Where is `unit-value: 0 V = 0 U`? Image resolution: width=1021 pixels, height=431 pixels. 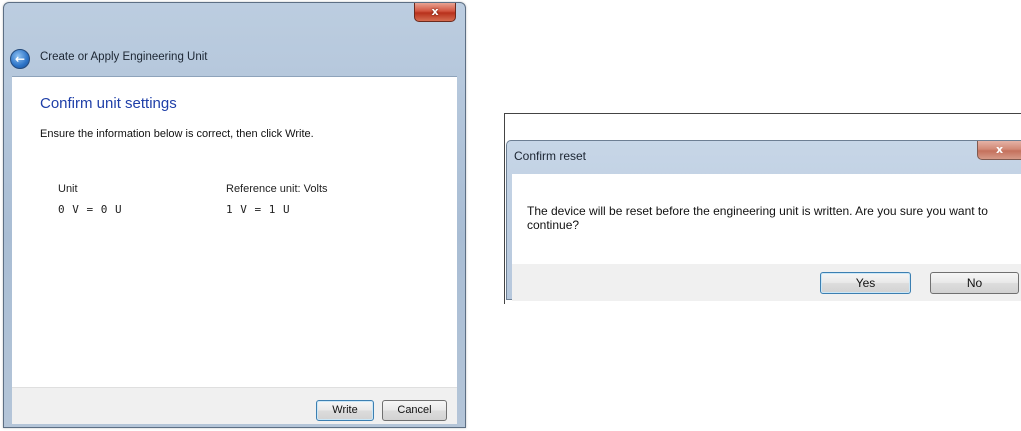 unit-value: 0 V = 0 U is located at coordinates (90, 209).